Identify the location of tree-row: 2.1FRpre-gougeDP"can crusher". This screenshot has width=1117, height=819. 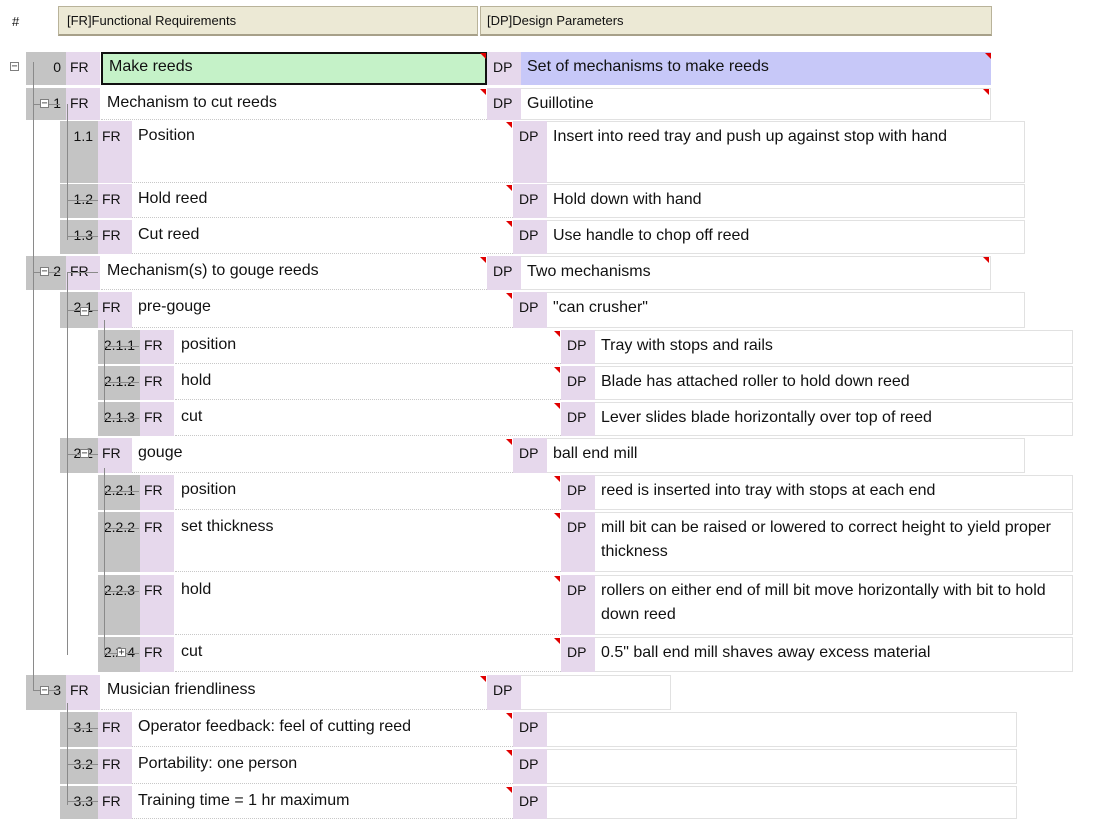
(558, 310).